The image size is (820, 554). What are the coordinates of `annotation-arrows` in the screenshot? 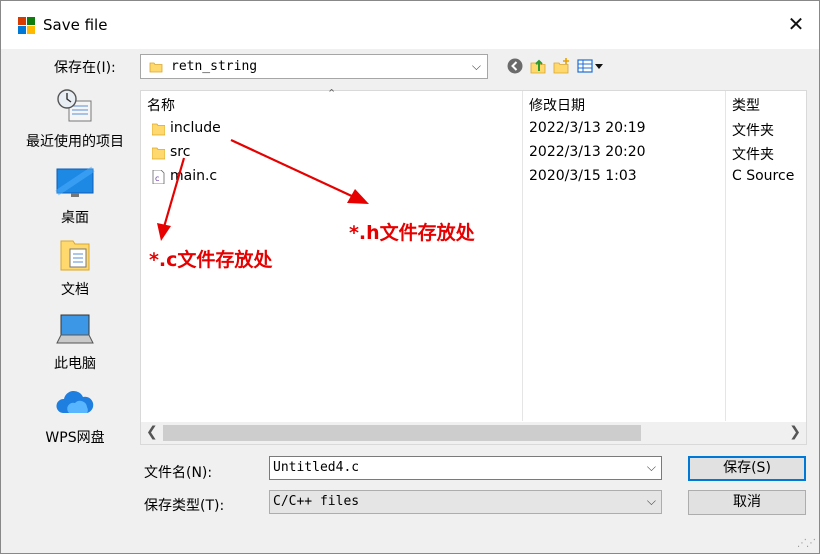 It's located at (263, 190).